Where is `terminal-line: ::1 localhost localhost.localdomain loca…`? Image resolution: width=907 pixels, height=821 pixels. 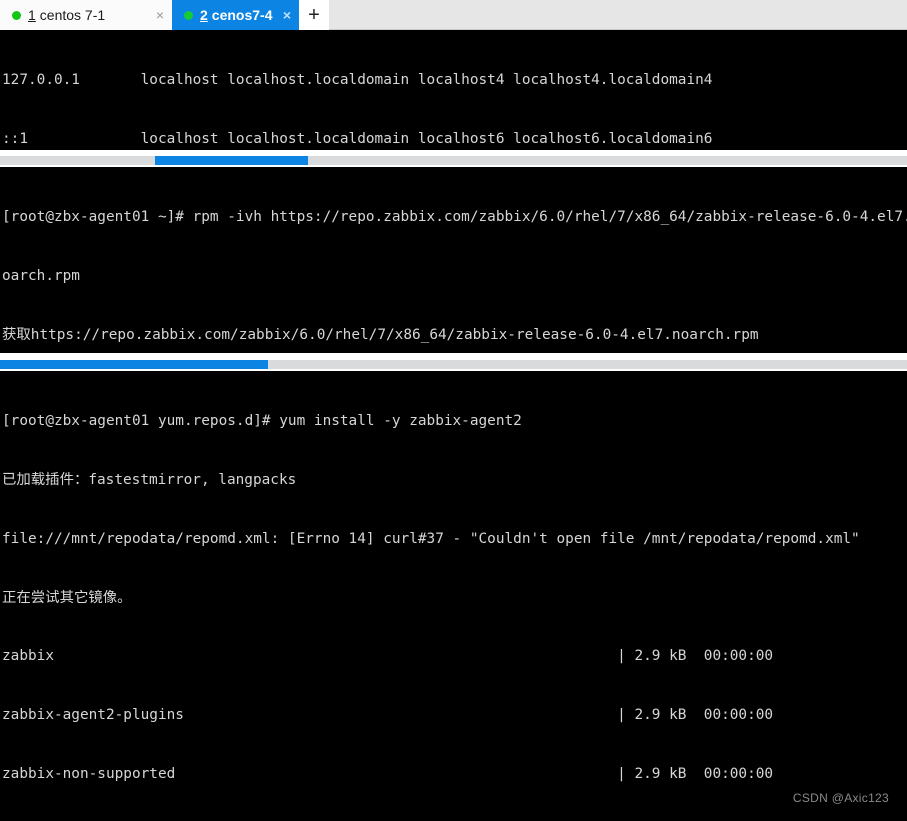 terminal-line: ::1 localhost localhost.localdomain loca… is located at coordinates (357, 138).